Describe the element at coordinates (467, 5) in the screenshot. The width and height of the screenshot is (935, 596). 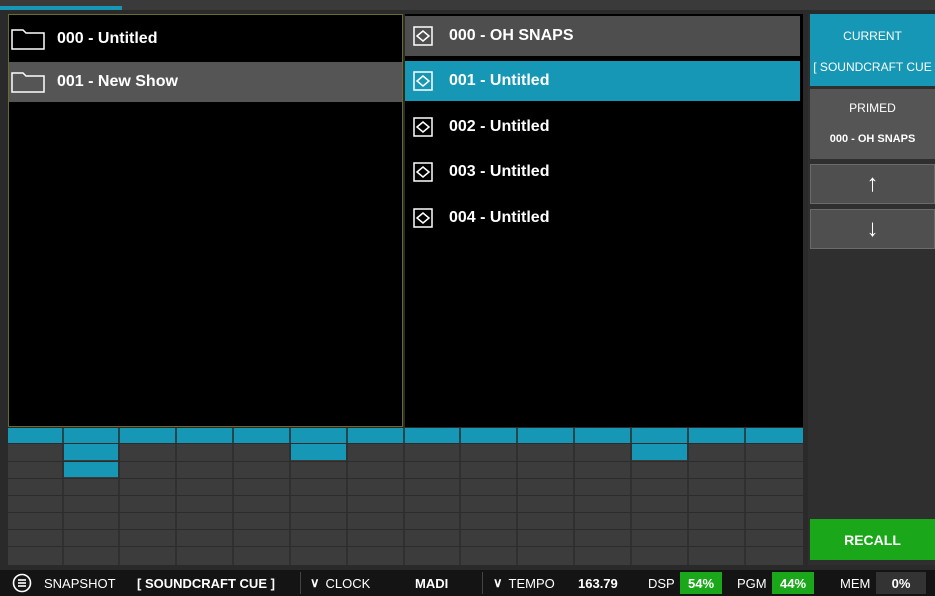
I see `top-strip` at that location.